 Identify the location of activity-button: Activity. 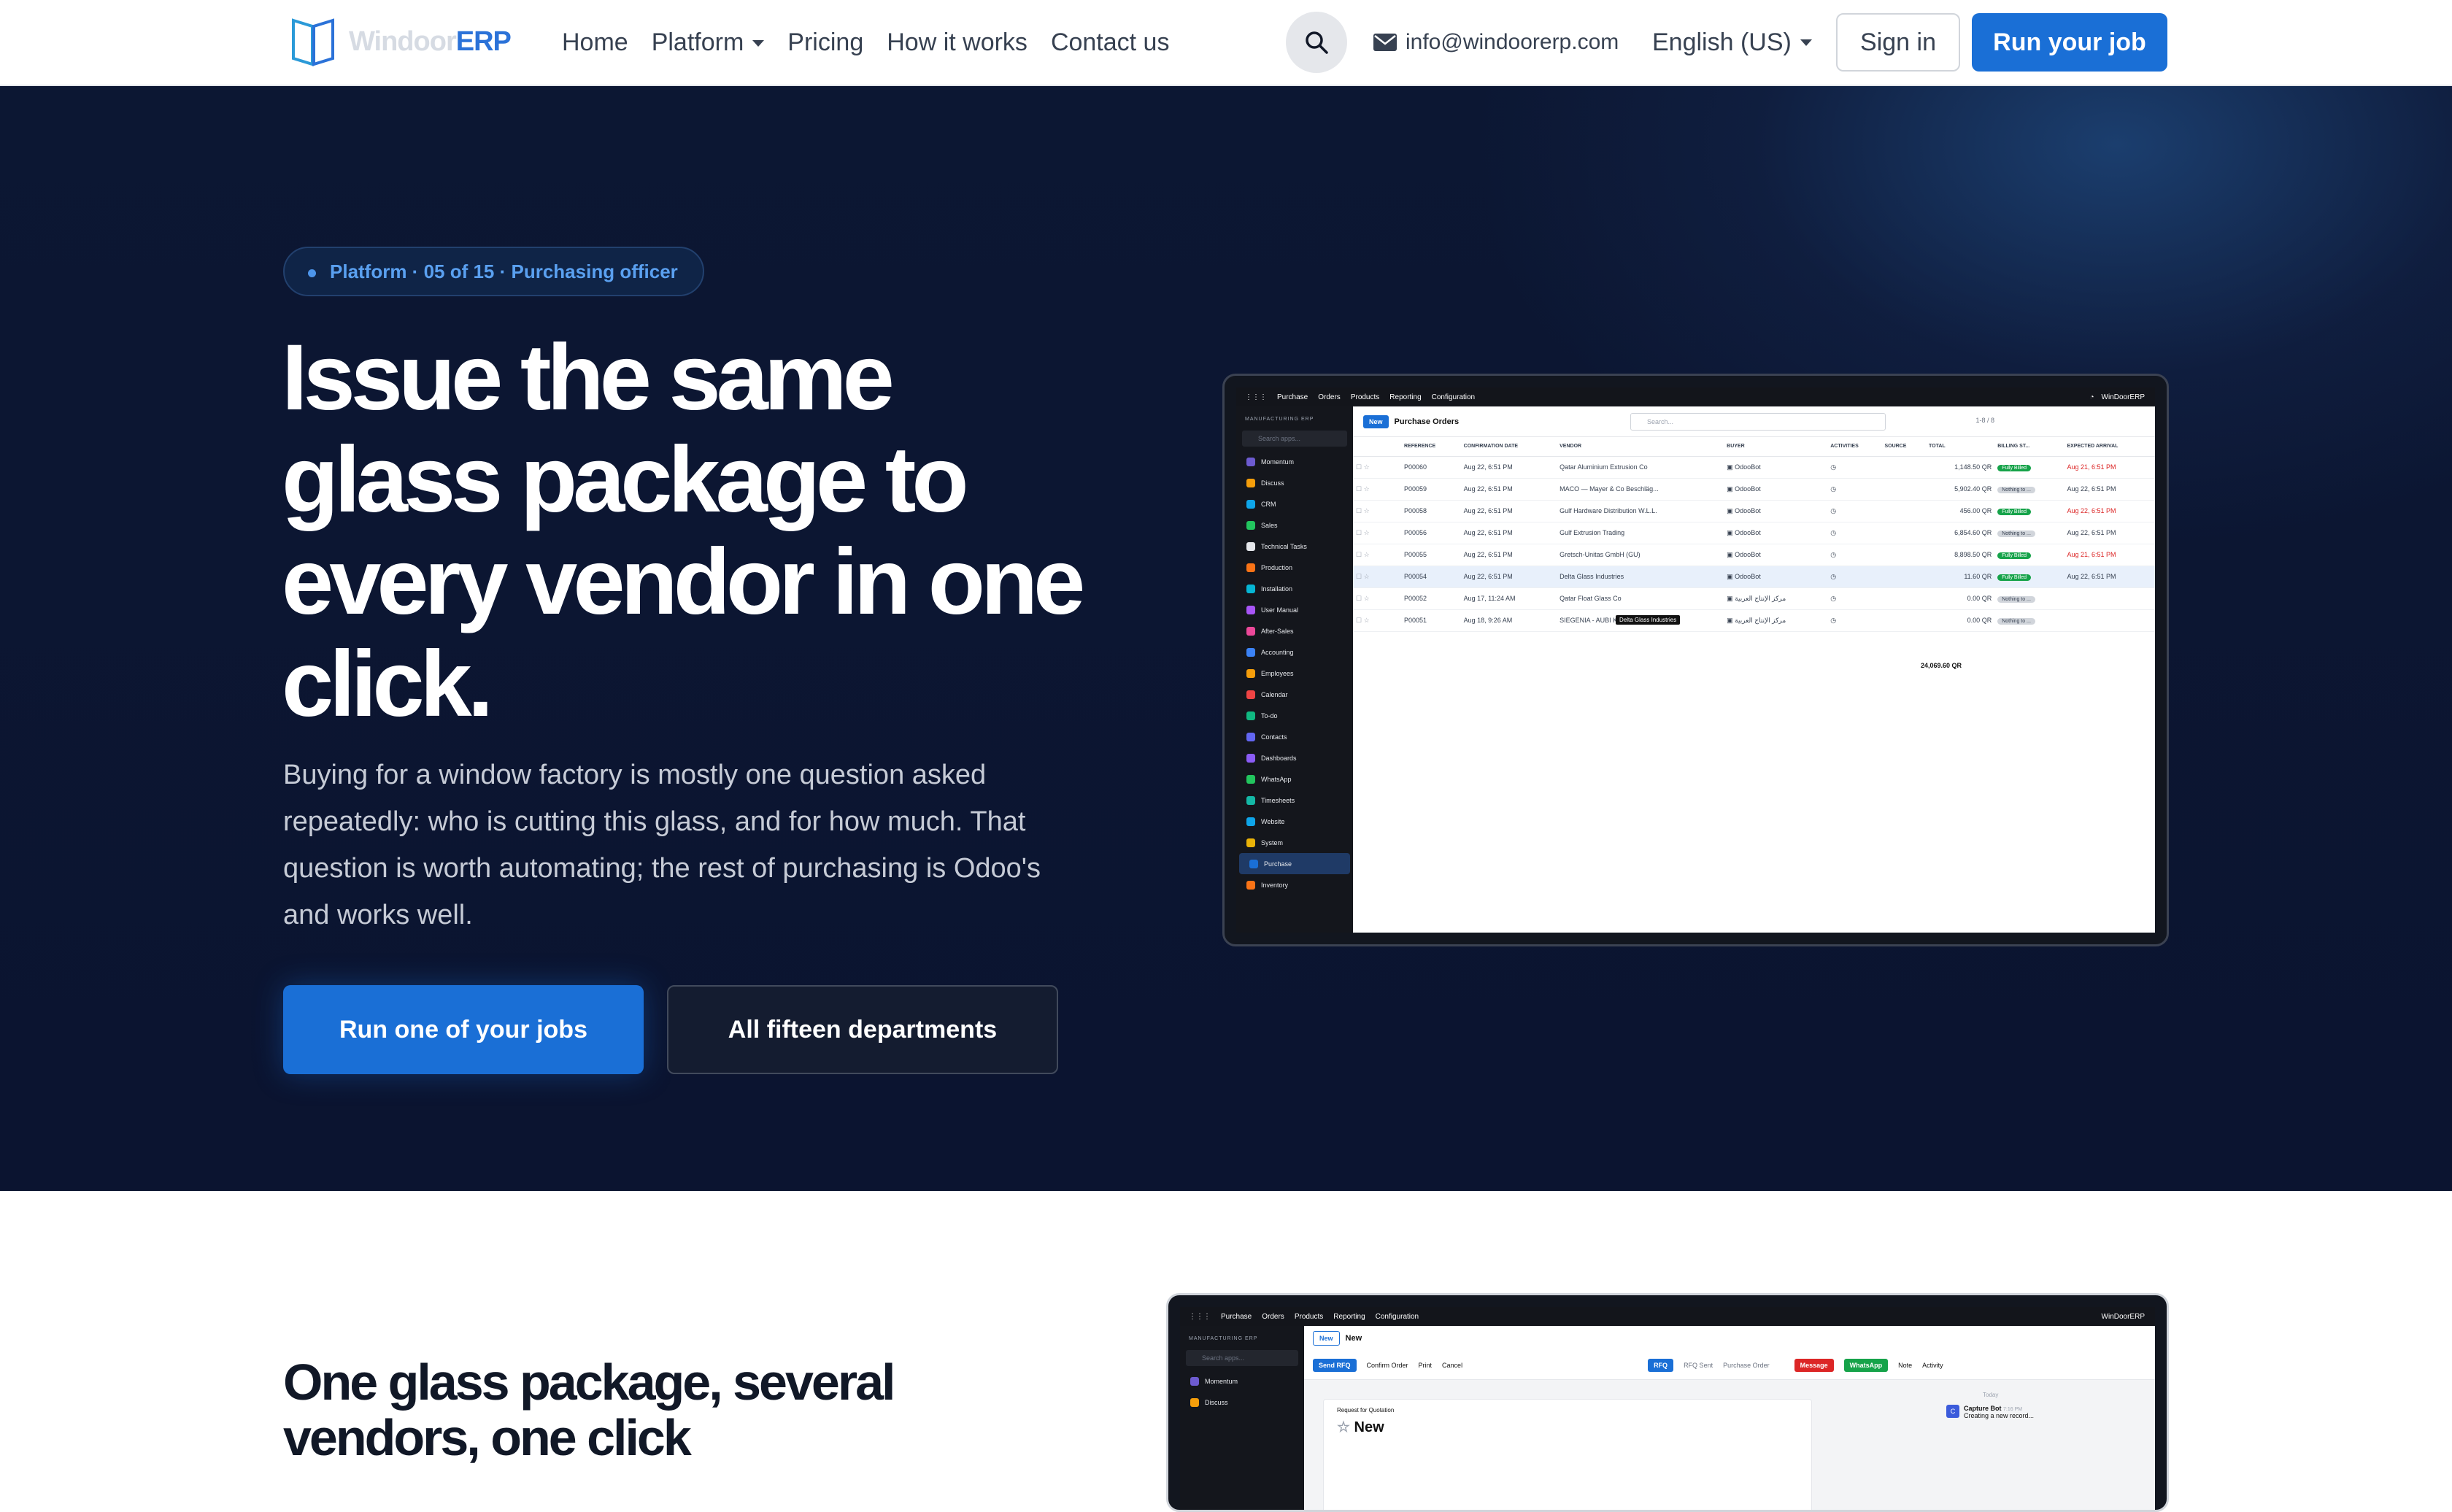
(1932, 1365).